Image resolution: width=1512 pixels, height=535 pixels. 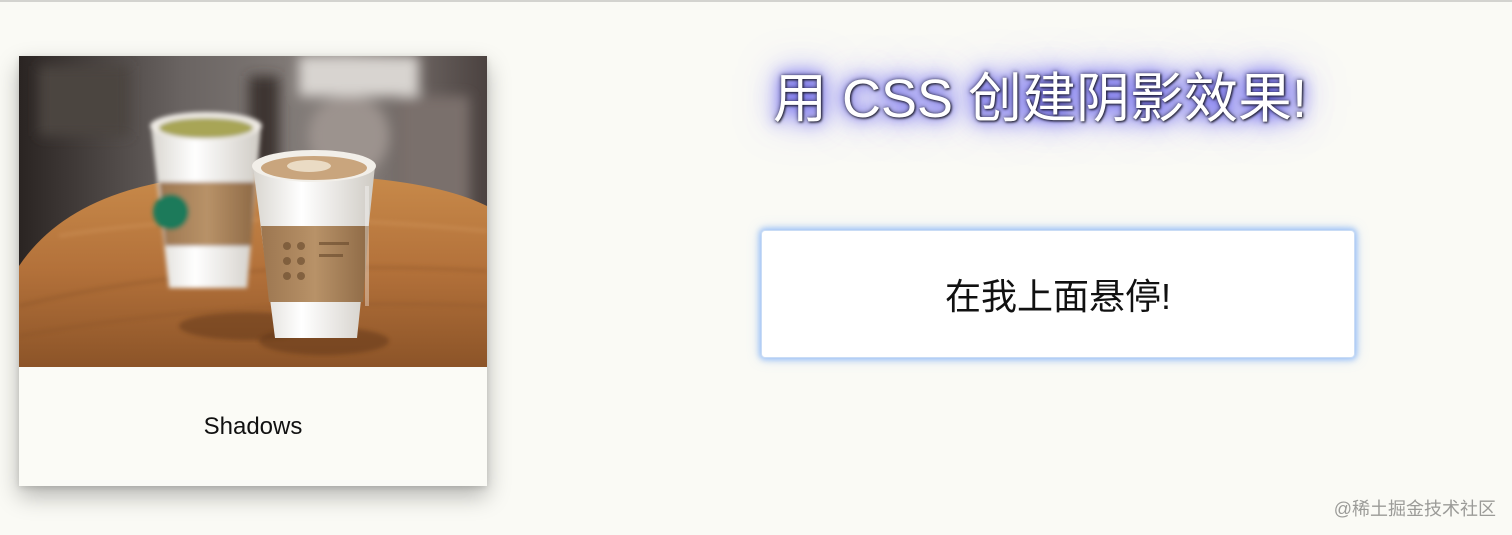 I want to click on card-caption: Shadows, so click(x=253, y=426).